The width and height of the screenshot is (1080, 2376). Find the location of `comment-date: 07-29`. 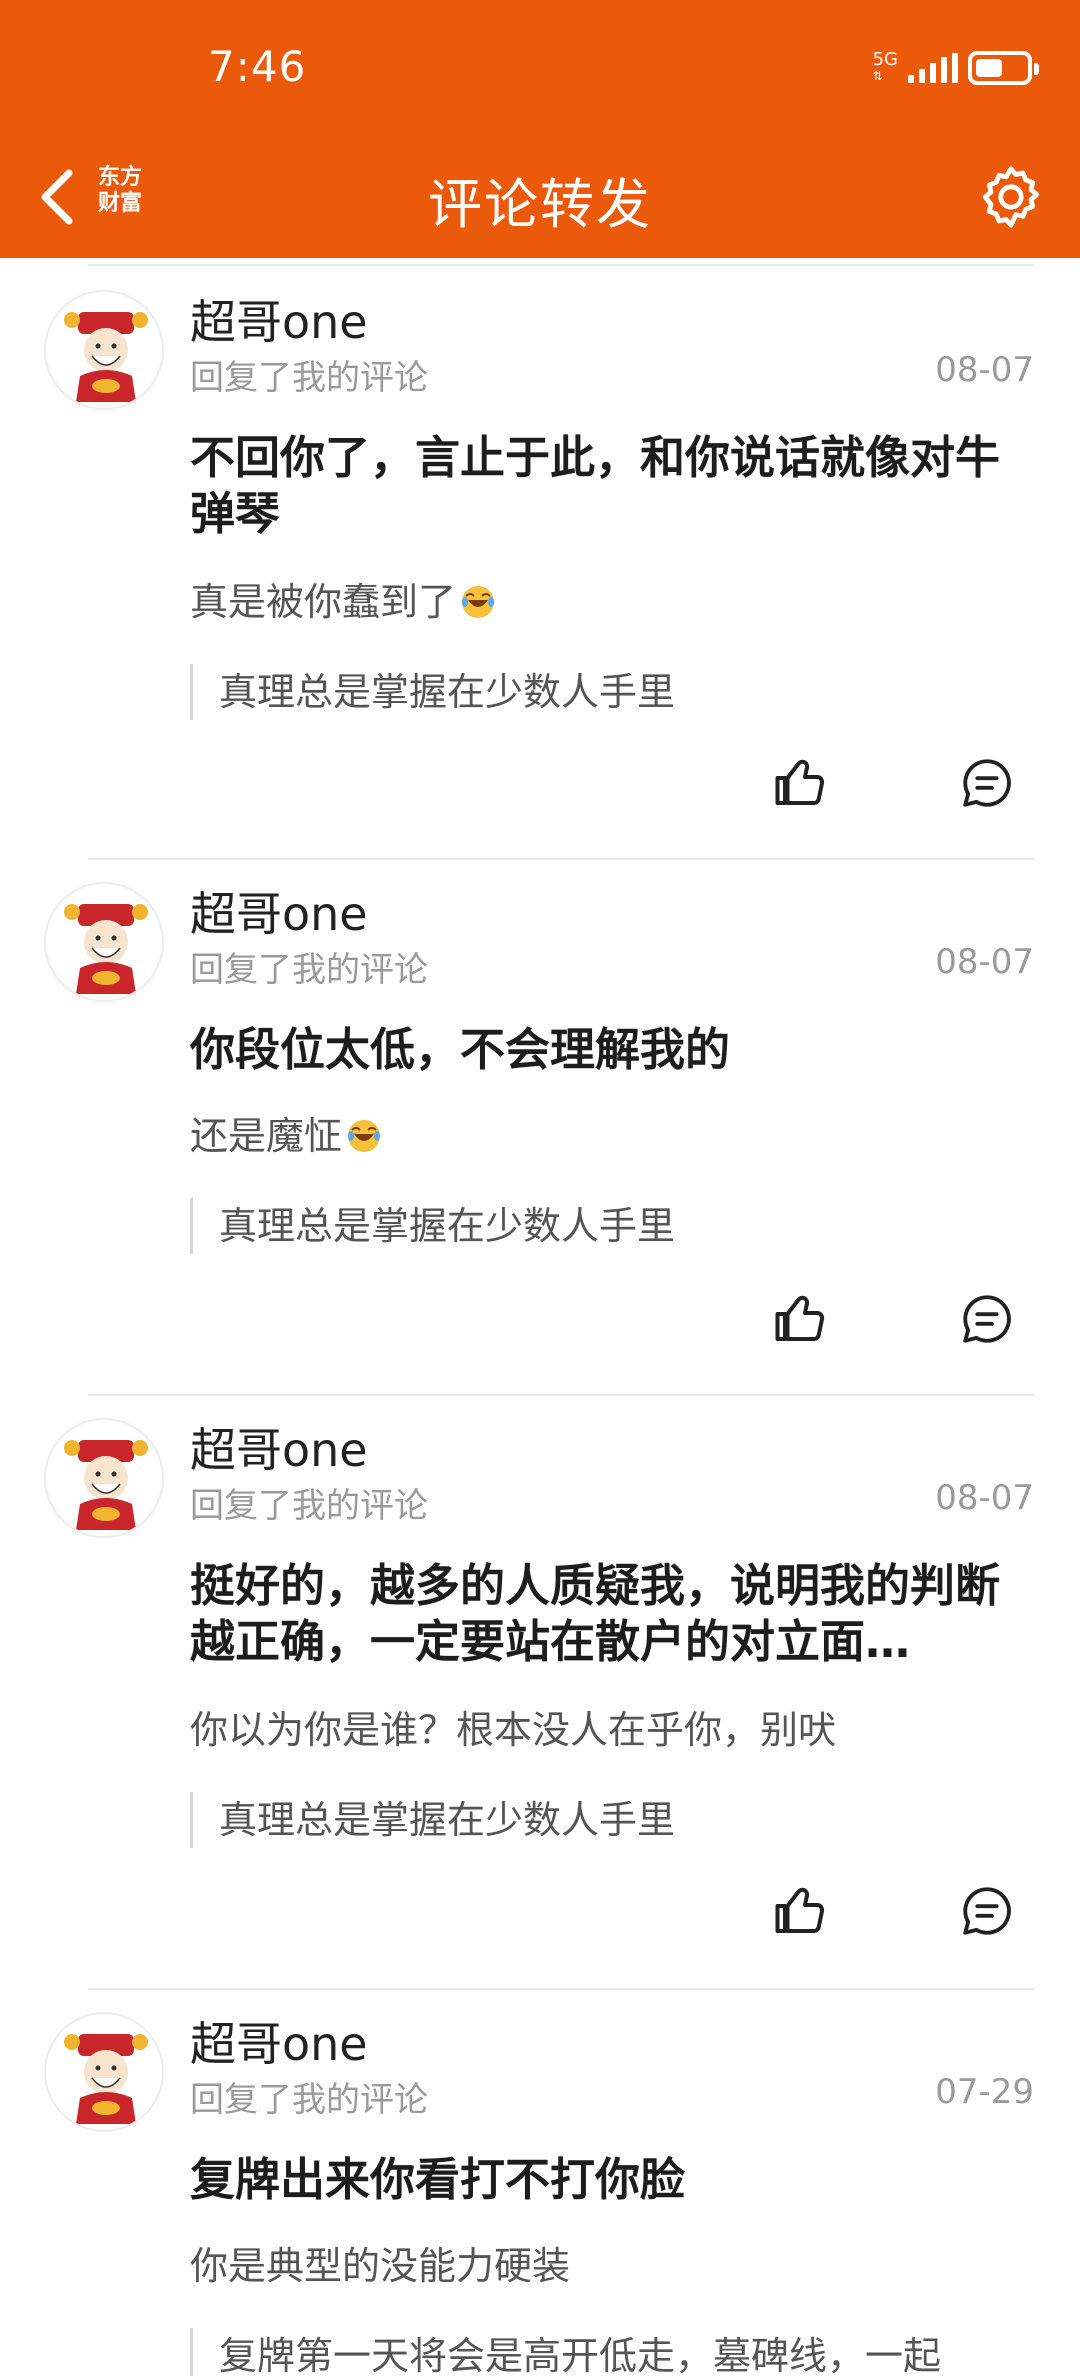

comment-date: 07-29 is located at coordinates (984, 2092).